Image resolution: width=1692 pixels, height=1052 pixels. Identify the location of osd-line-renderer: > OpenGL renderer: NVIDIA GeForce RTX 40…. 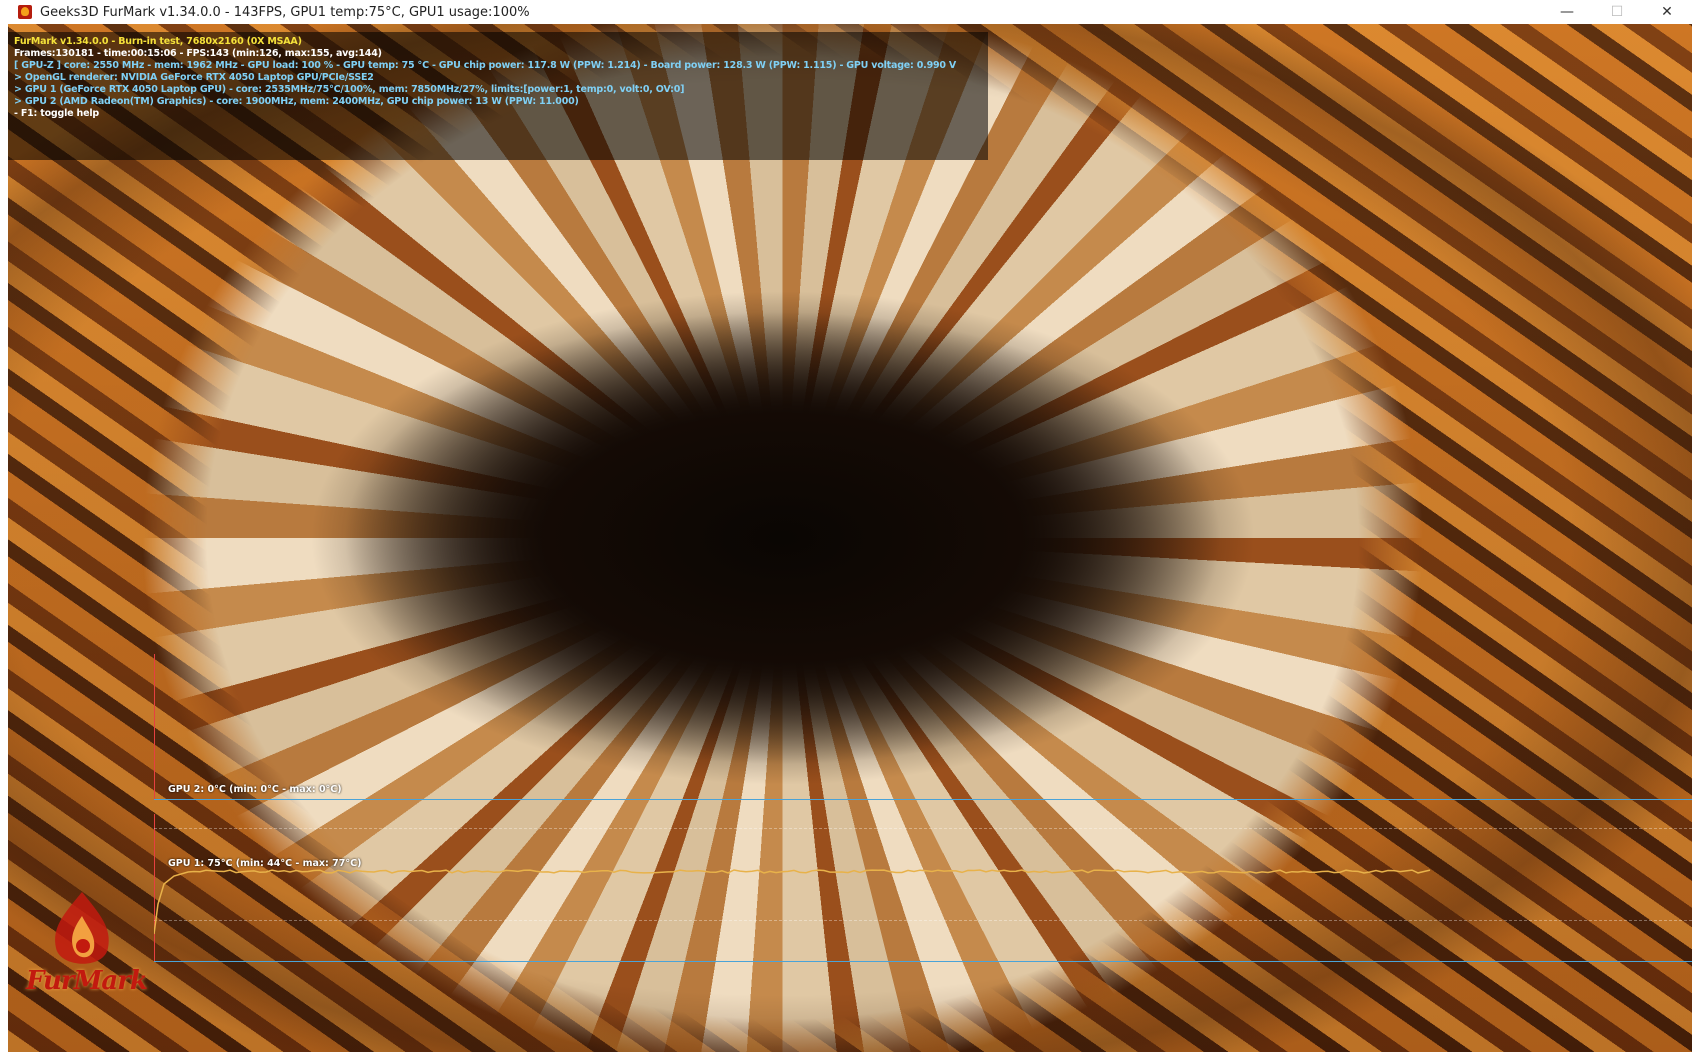
(194, 77).